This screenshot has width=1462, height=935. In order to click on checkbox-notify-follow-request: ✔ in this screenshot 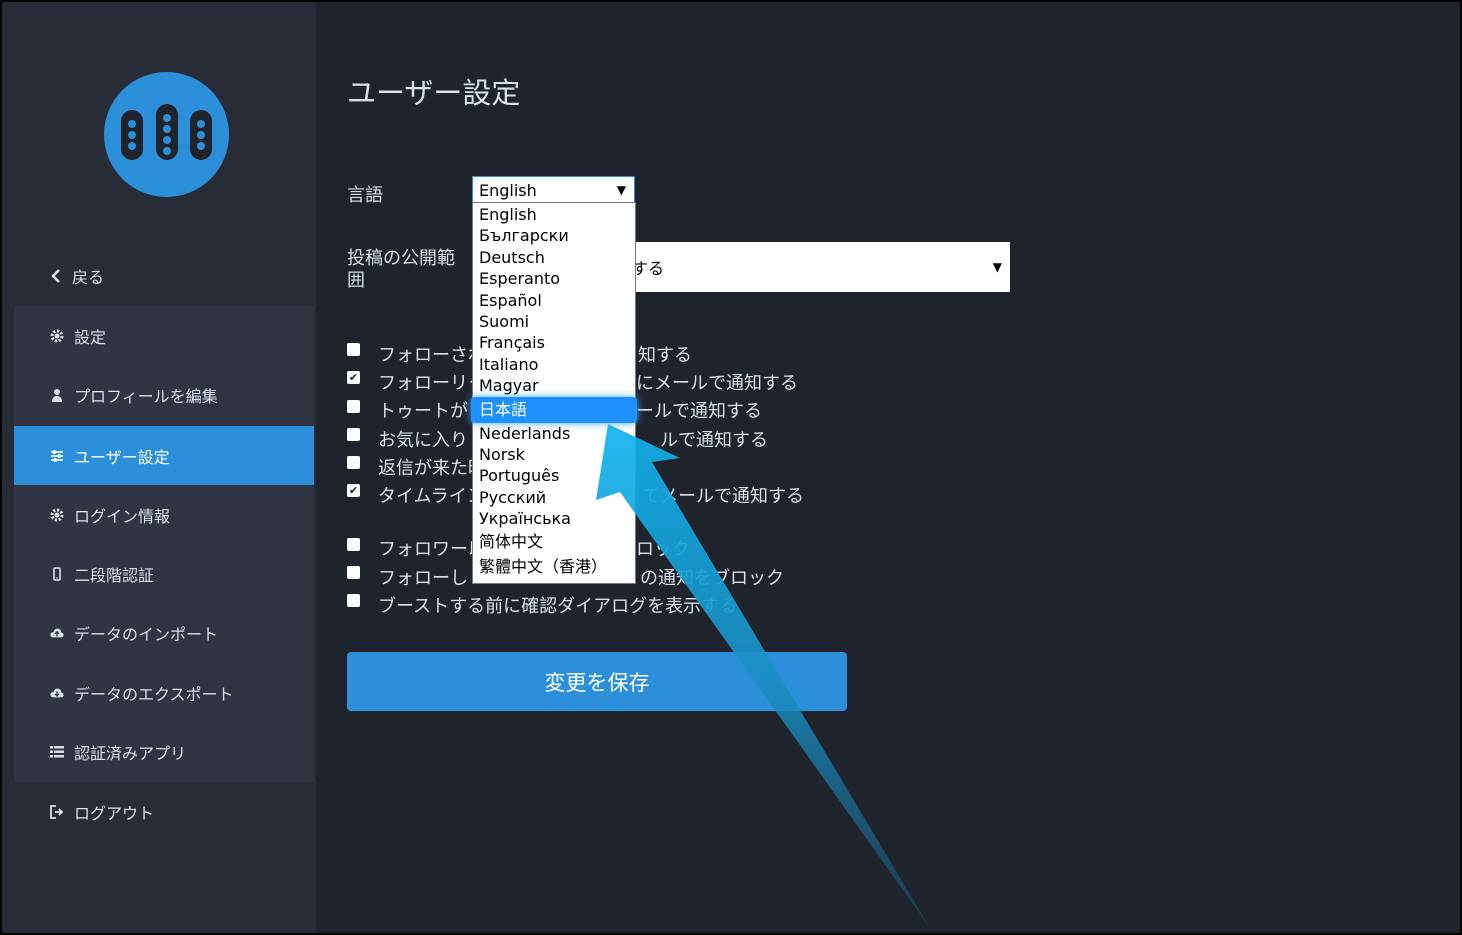, I will do `click(353, 377)`.